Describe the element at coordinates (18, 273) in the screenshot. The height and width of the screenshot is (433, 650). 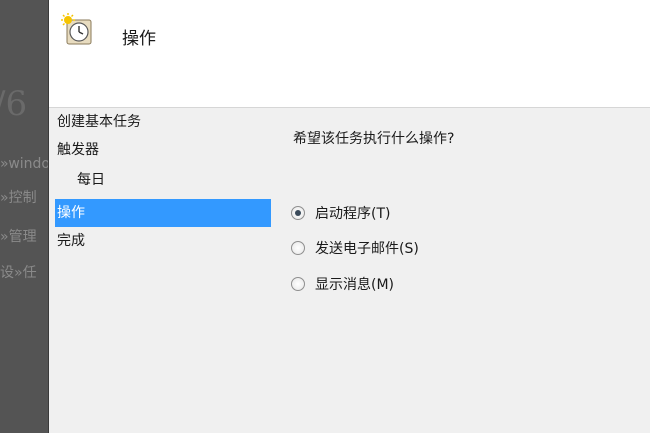
I see `background-text-line: 设»任` at that location.